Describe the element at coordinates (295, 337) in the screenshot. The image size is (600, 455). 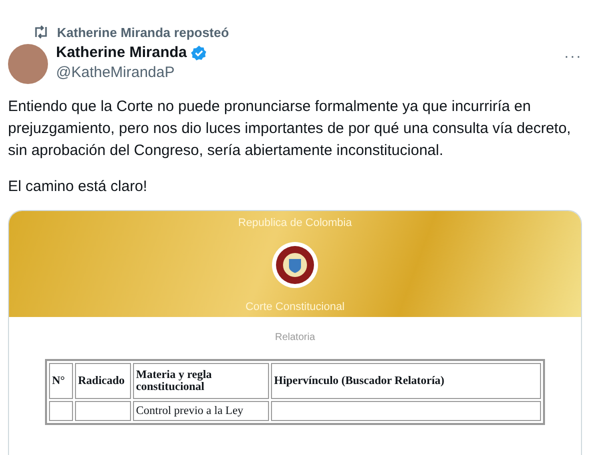
I see `document-subtitle: Relatoria` at that location.